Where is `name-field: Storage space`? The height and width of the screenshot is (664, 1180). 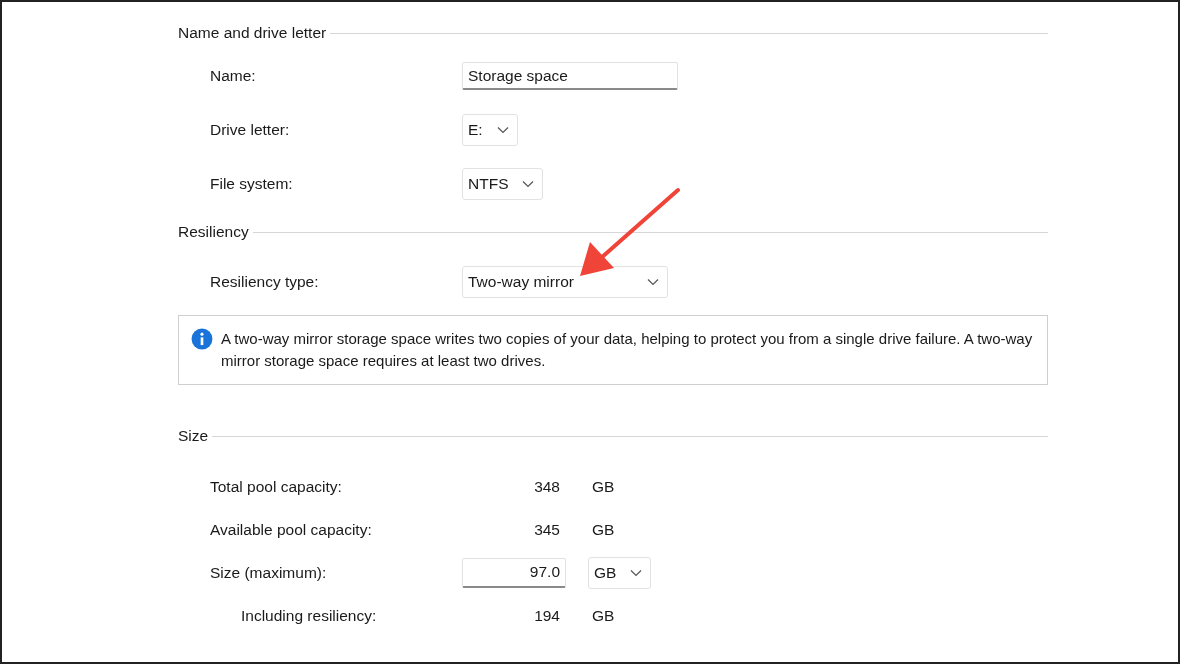 name-field: Storage space is located at coordinates (570, 76).